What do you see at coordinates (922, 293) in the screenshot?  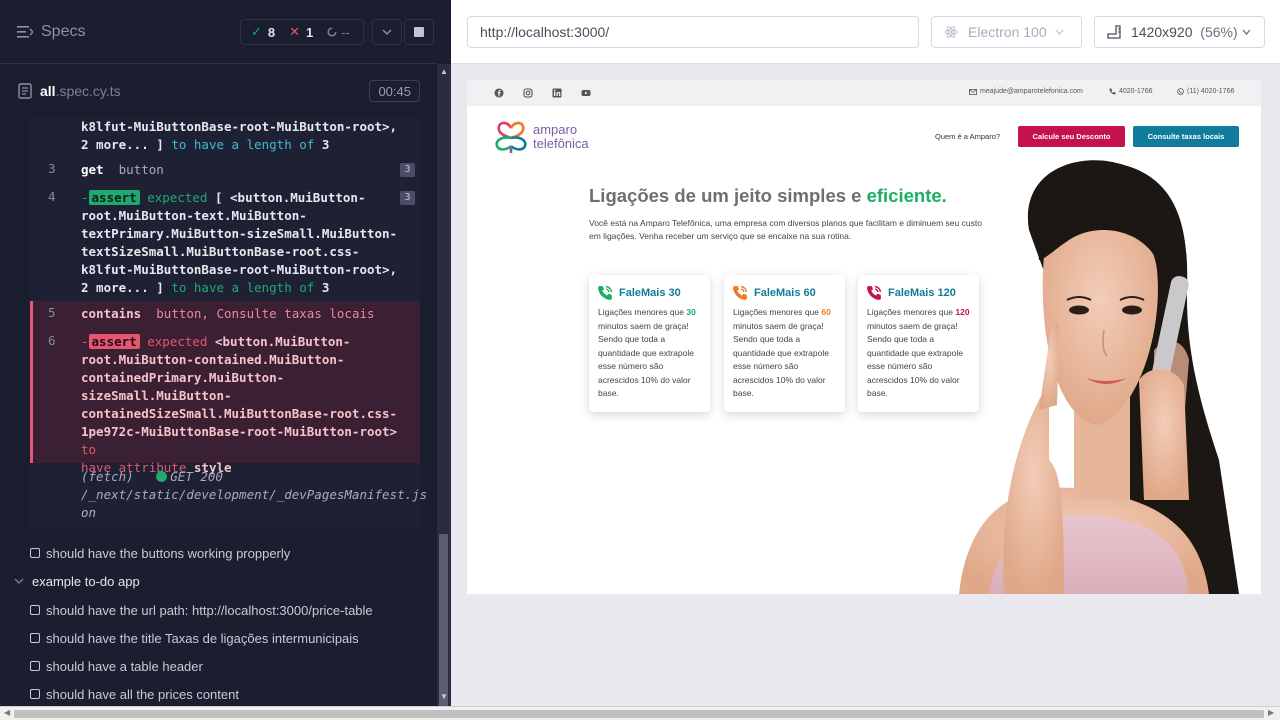 I see `card-title: FaleMais 120` at bounding box center [922, 293].